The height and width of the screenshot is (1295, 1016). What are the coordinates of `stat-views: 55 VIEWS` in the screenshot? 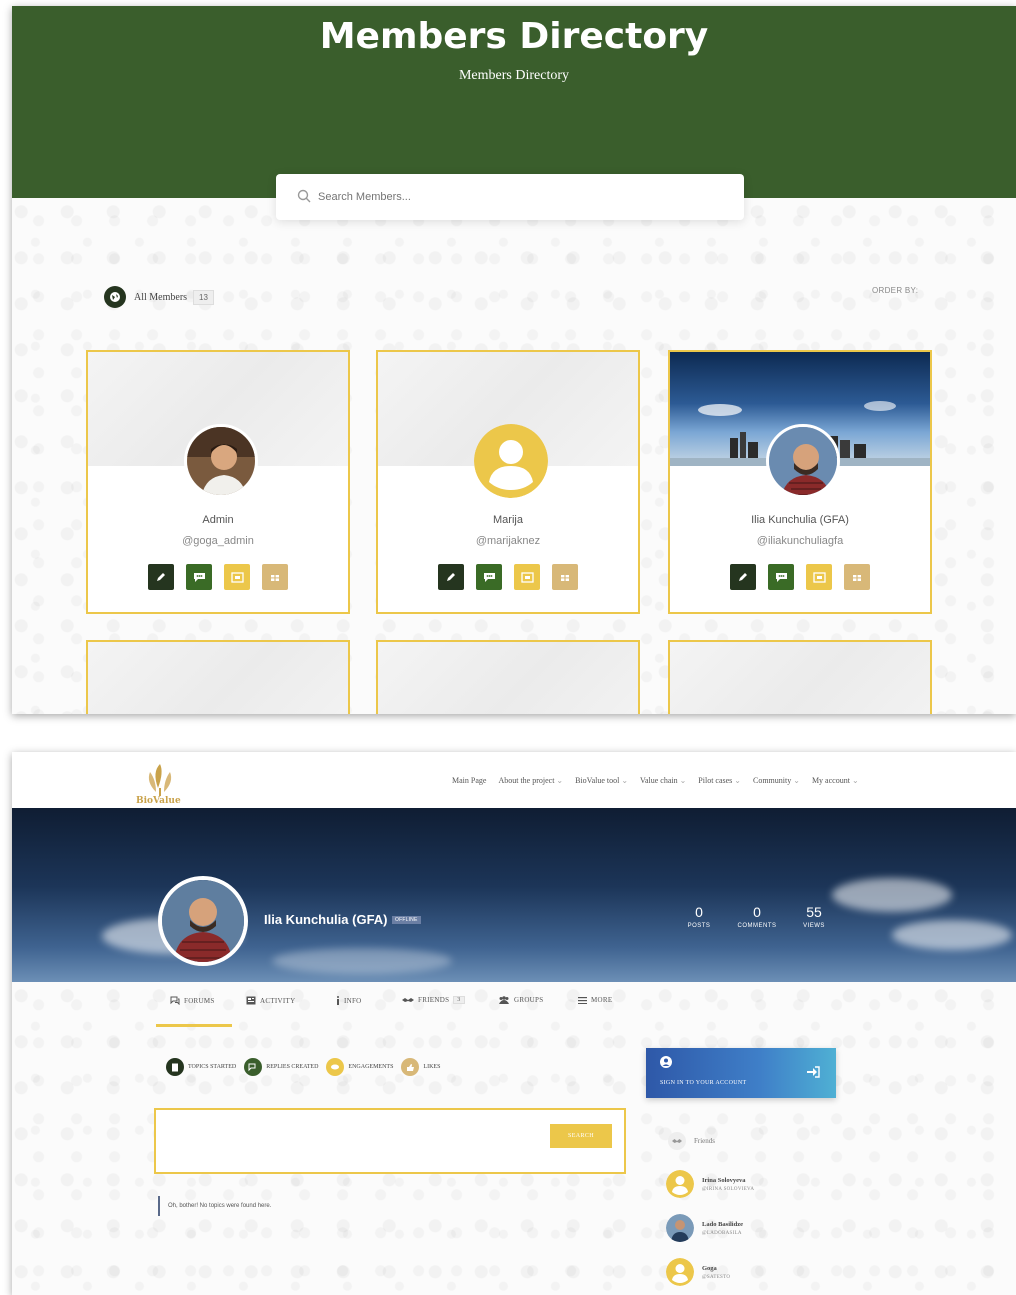 It's located at (814, 916).